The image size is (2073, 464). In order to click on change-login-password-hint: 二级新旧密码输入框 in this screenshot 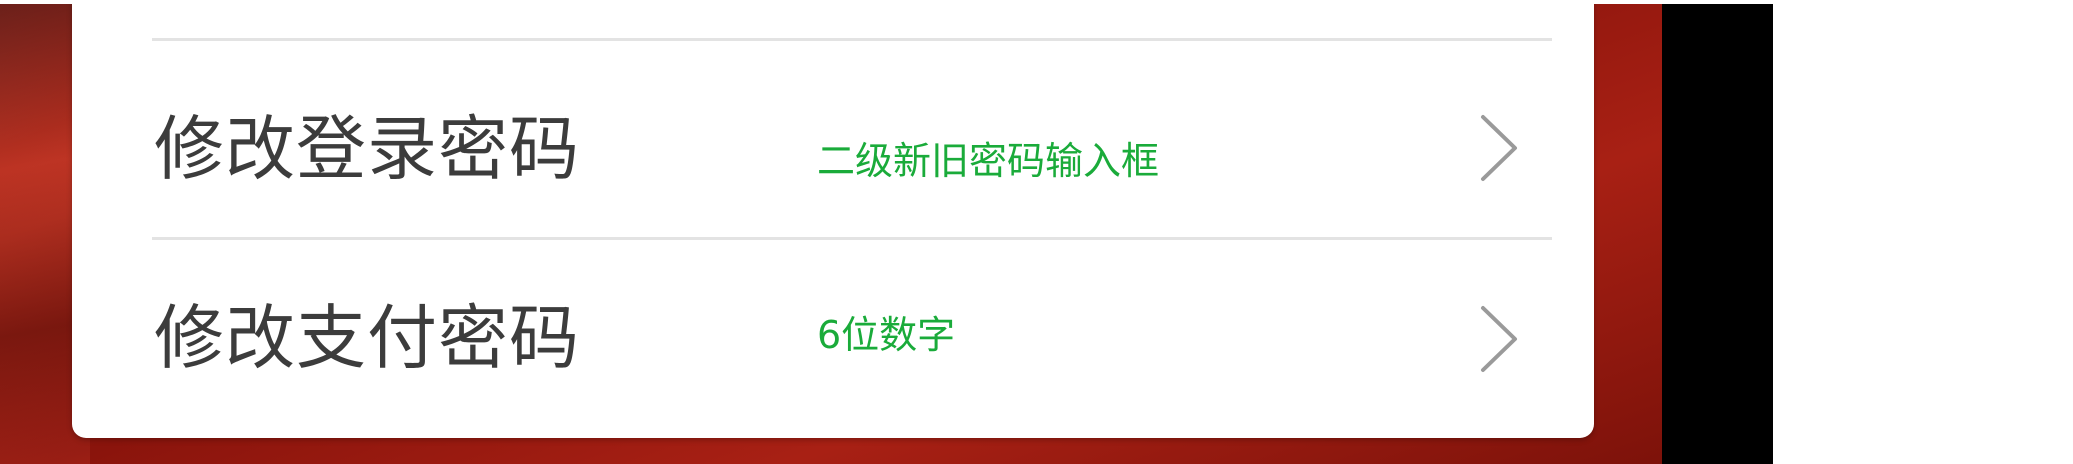, I will do `click(988, 161)`.